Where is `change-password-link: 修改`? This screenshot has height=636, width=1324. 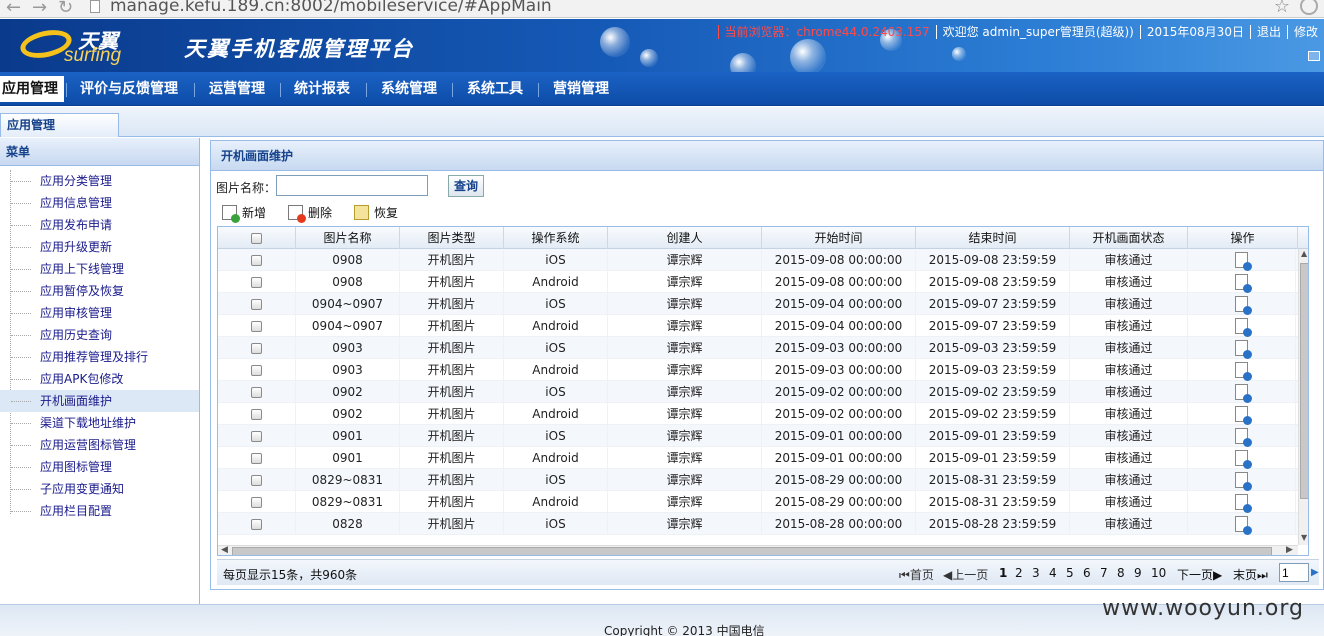
change-password-link: 修改 is located at coordinates (1305, 32).